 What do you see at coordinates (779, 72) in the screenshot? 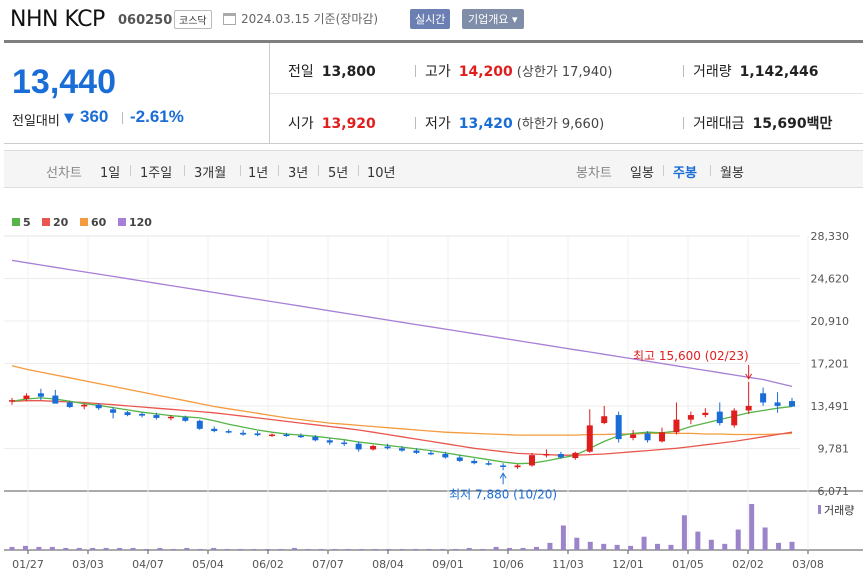
I see `volume-value: 1,142,446` at bounding box center [779, 72].